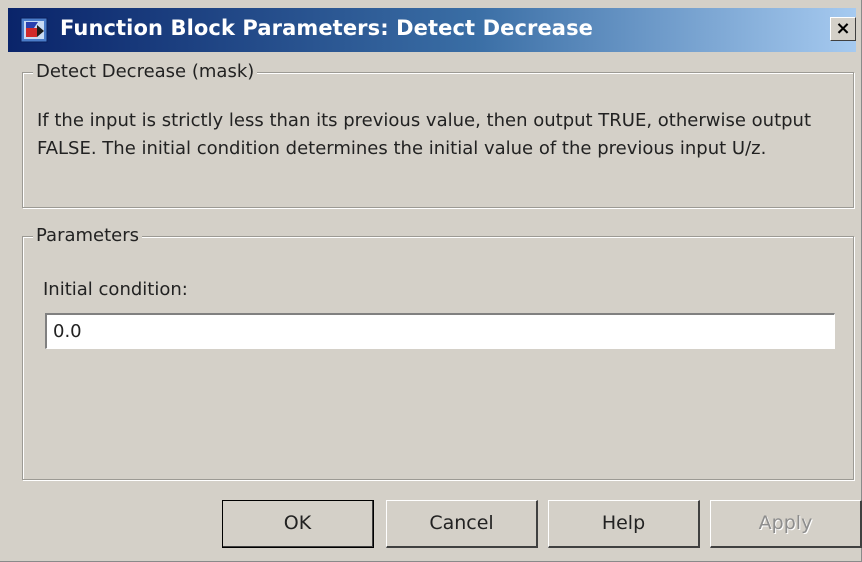 The width and height of the screenshot is (862, 562). Describe the element at coordinates (462, 524) in the screenshot. I see `cancel-button: Cancel` at that location.